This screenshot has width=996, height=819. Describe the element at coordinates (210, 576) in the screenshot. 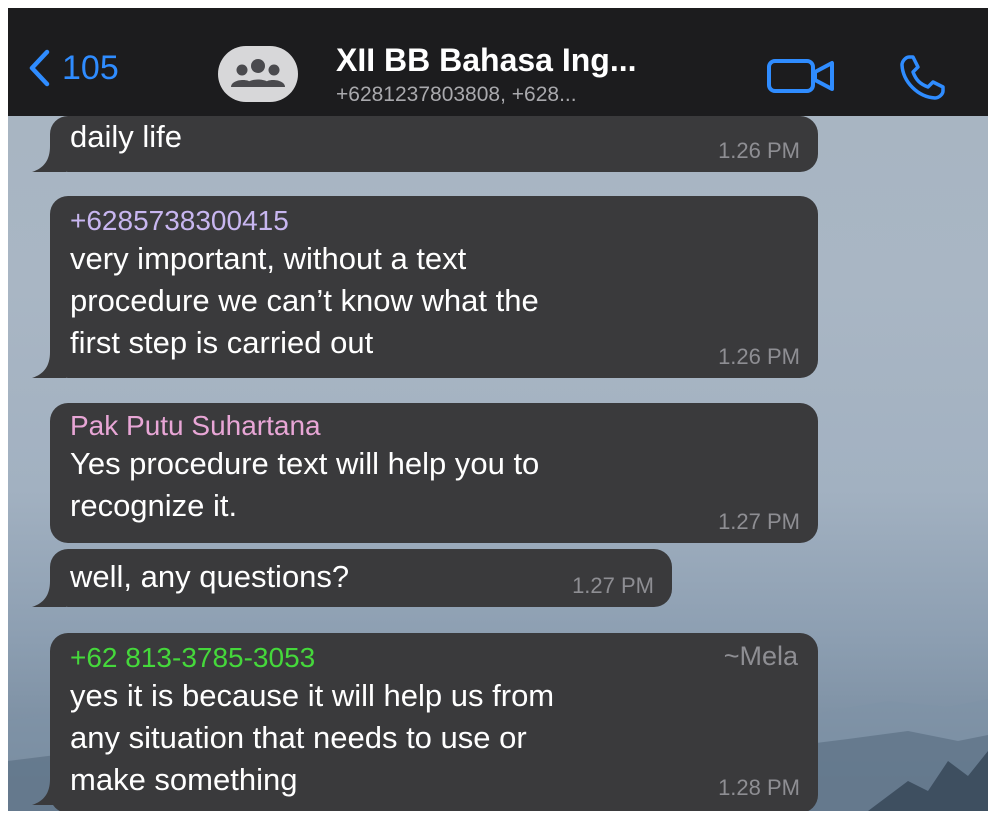

I see `message-text: well, any questions?` at that location.